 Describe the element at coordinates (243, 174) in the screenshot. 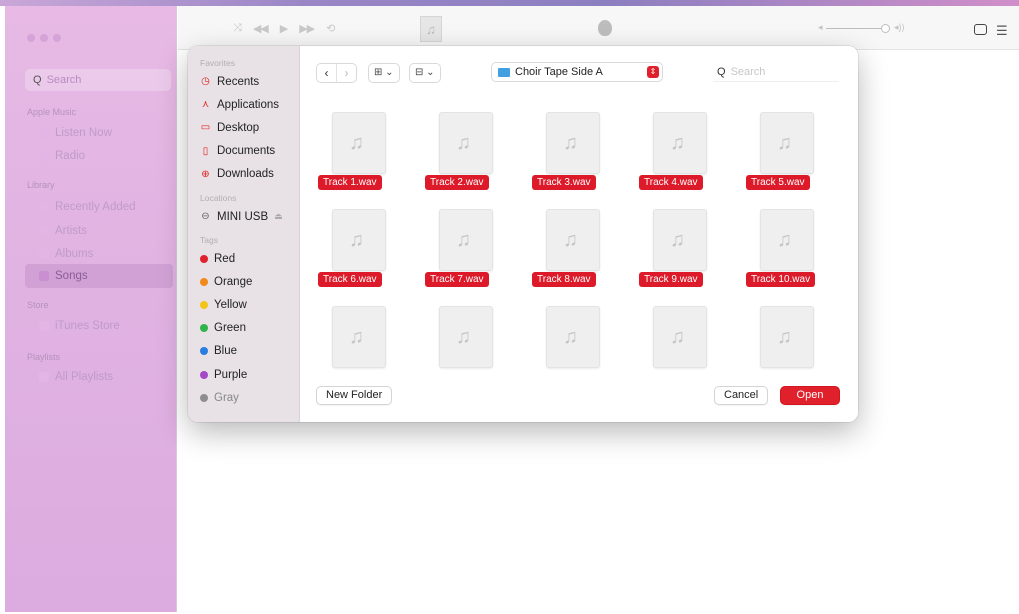

I see `sidebar-item-downloads: ⊕ Downloads` at that location.